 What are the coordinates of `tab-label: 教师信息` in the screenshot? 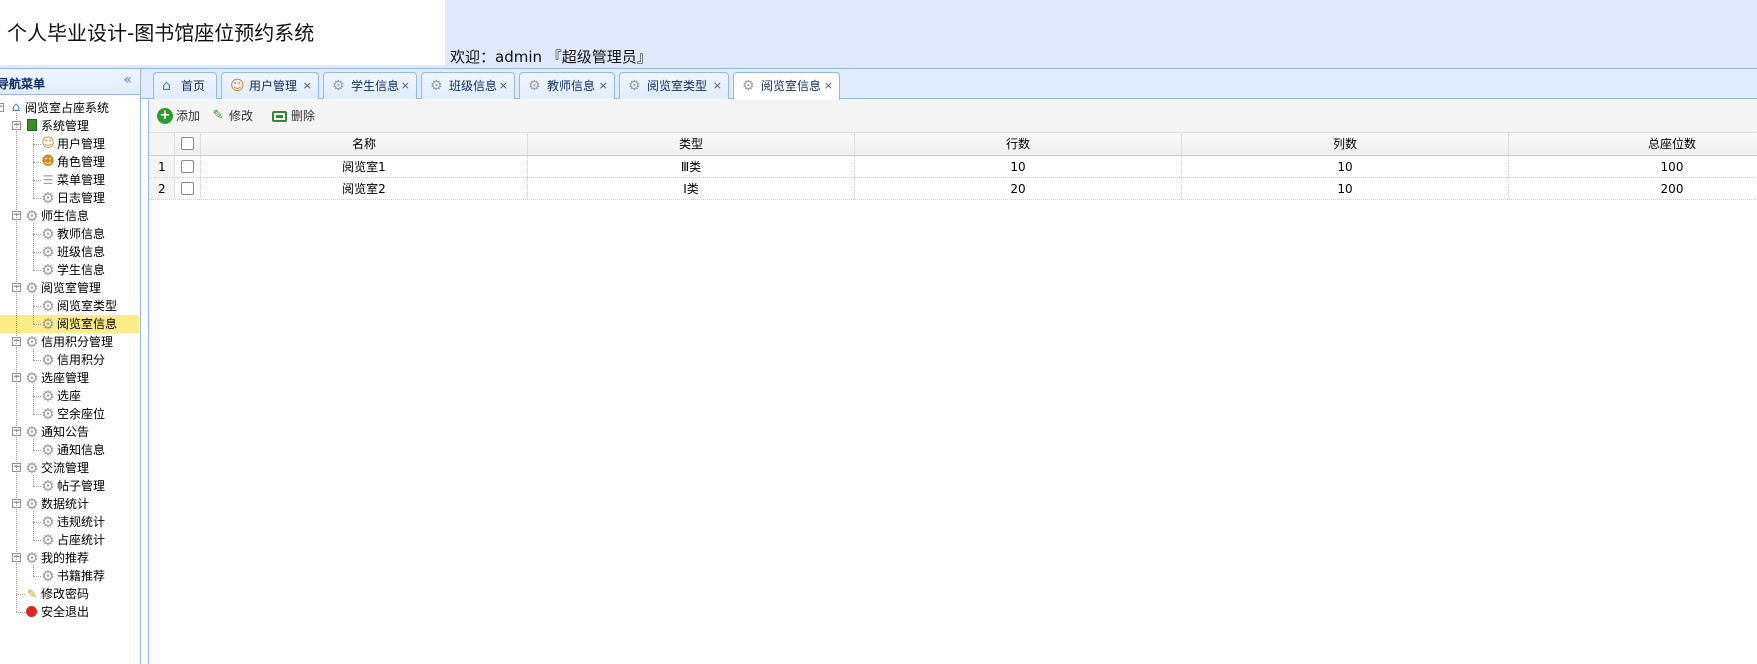 It's located at (571, 86).